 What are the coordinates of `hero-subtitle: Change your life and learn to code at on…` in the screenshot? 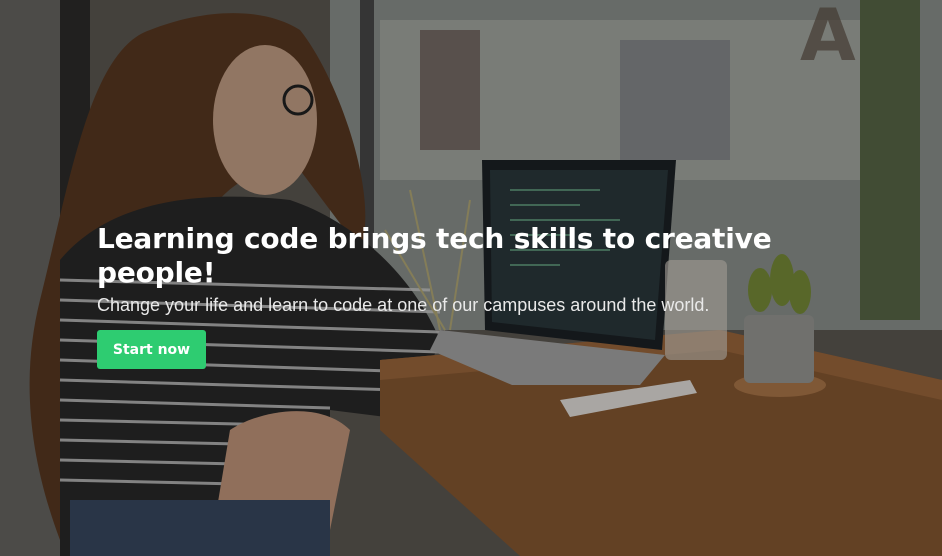 It's located at (403, 305).